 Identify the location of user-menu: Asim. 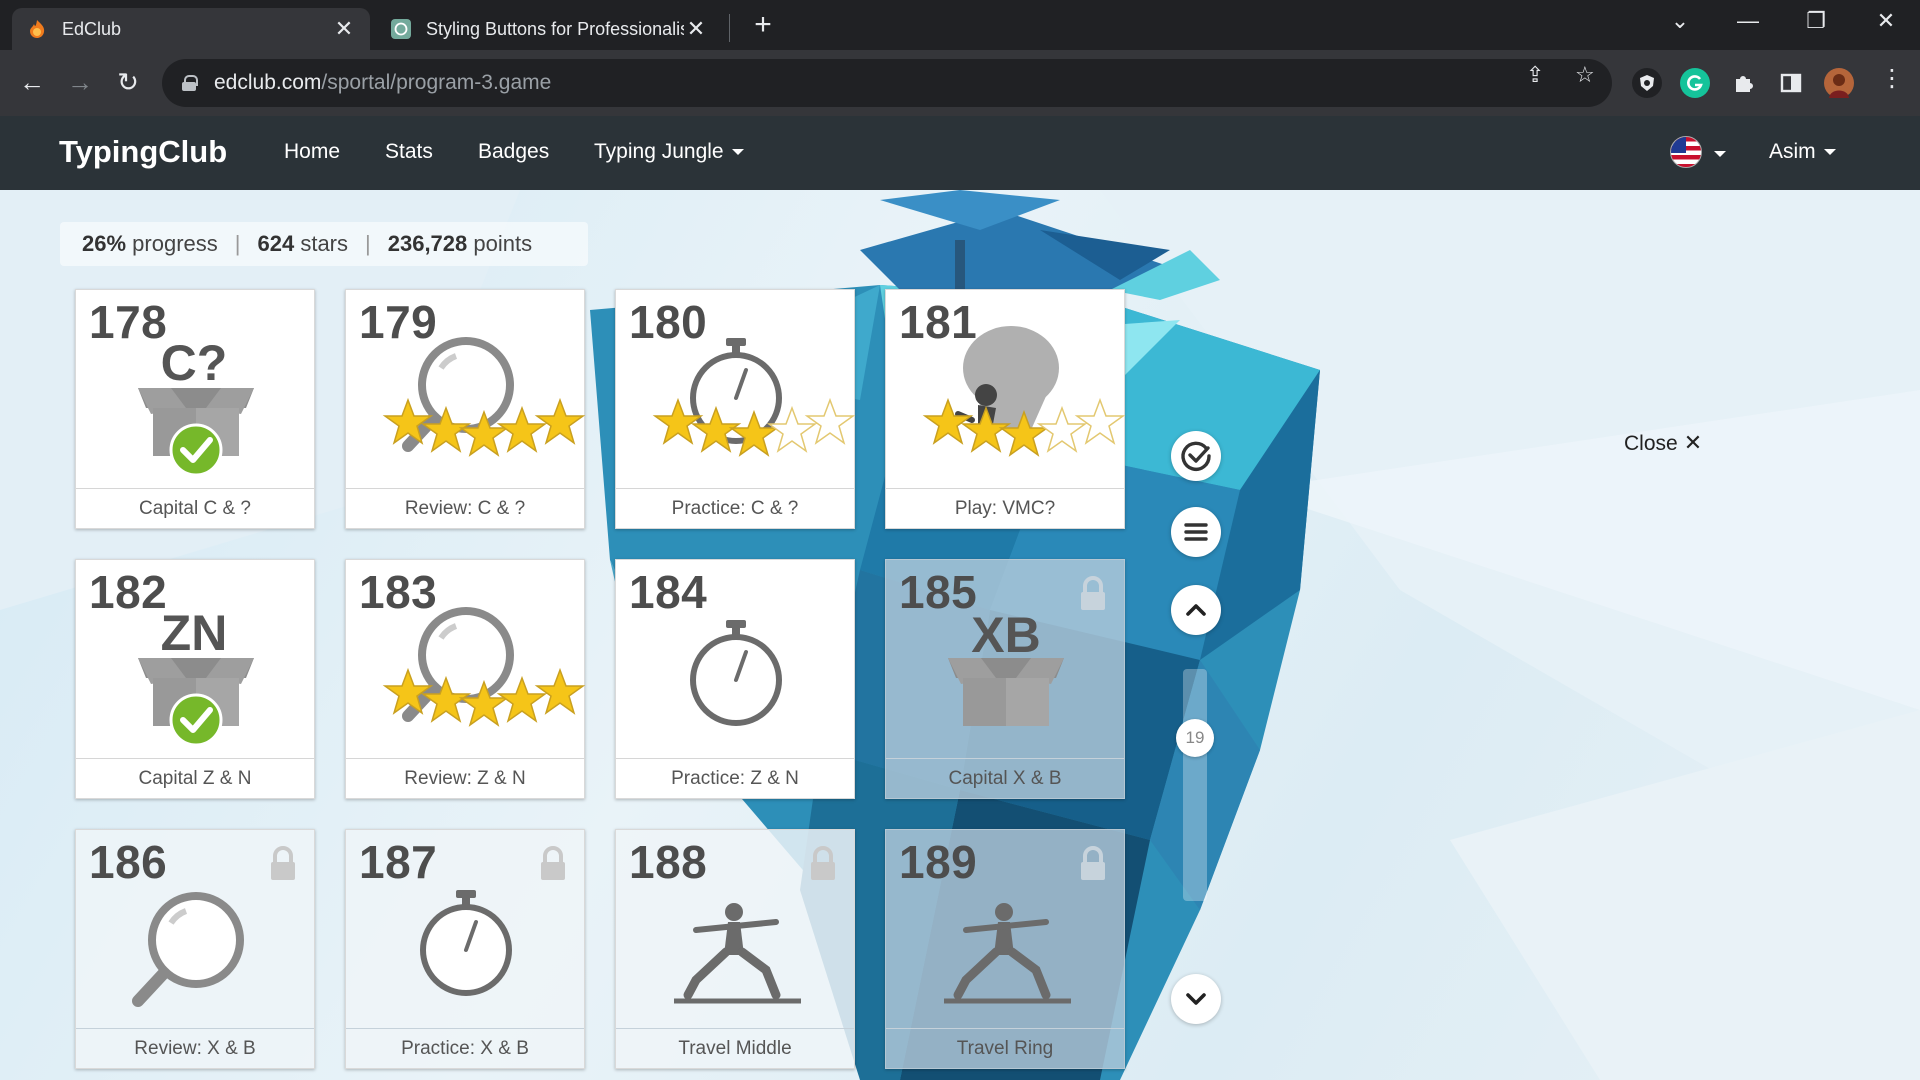
(1802, 152).